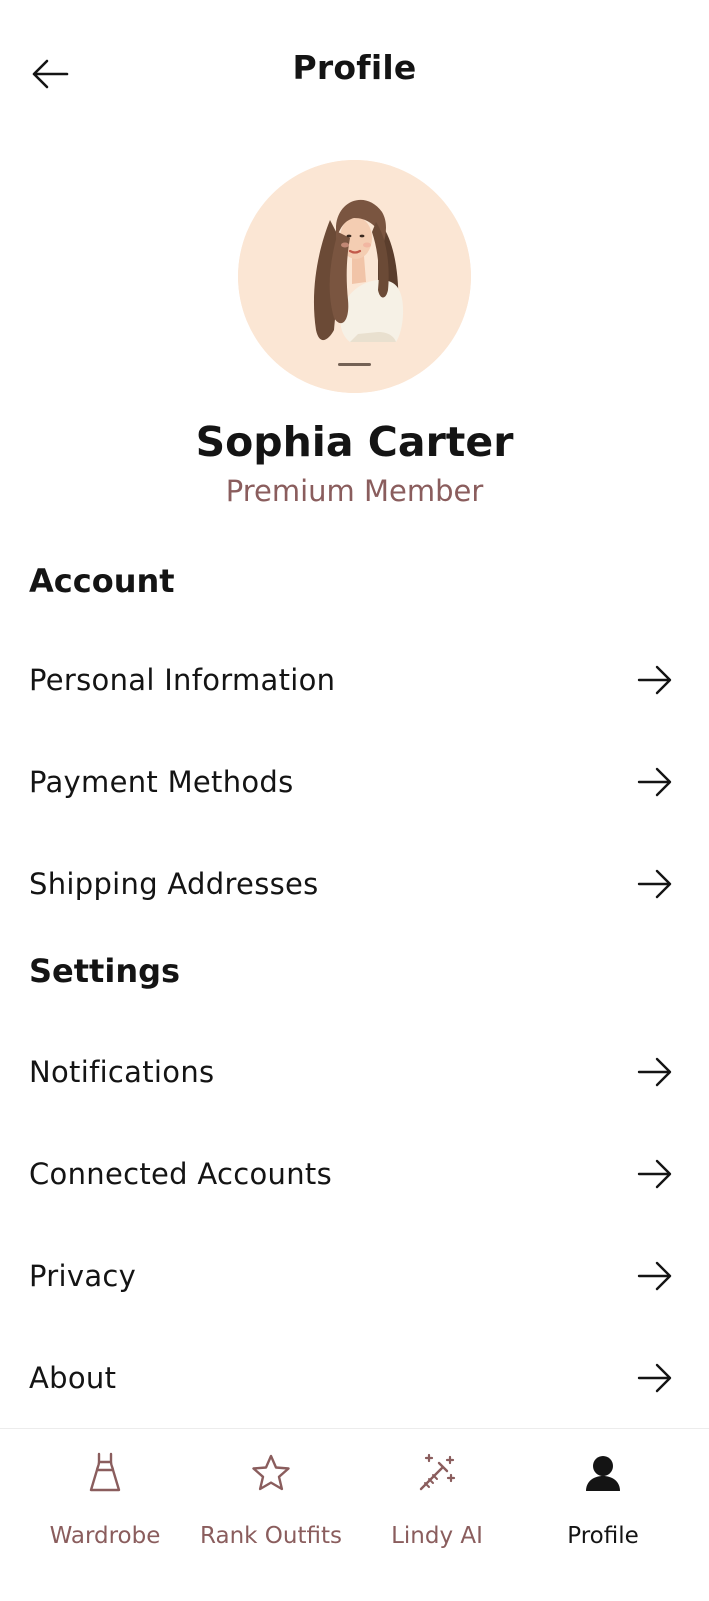 The image size is (709, 1601). I want to click on dress-icon, so click(105, 1473).